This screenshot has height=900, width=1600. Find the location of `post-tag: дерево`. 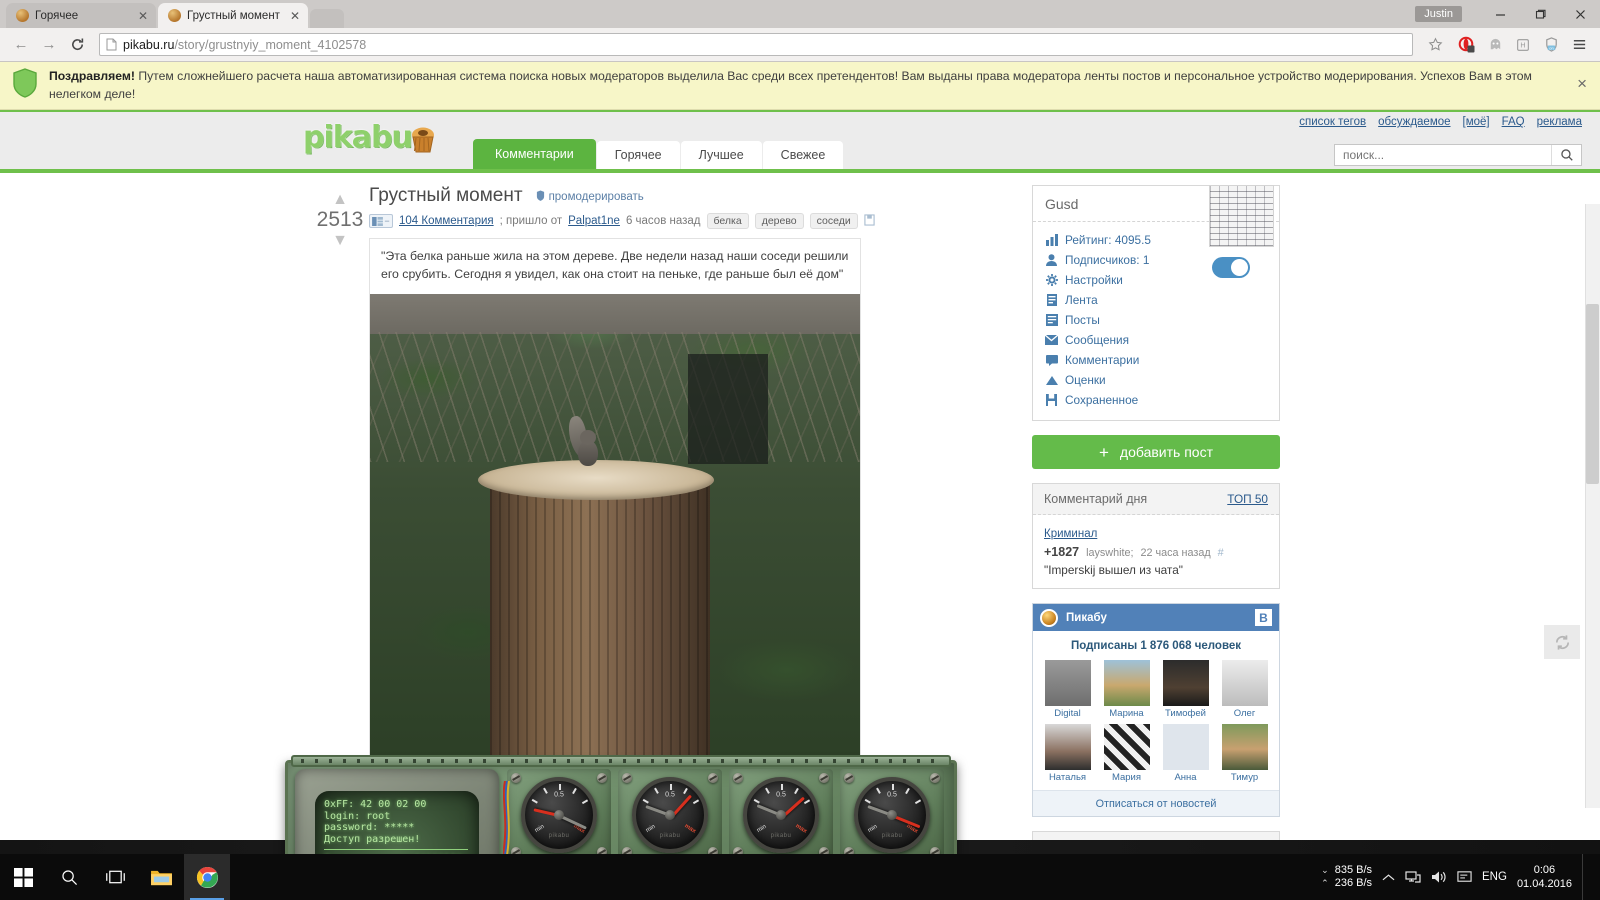

post-tag: дерево is located at coordinates (779, 221).